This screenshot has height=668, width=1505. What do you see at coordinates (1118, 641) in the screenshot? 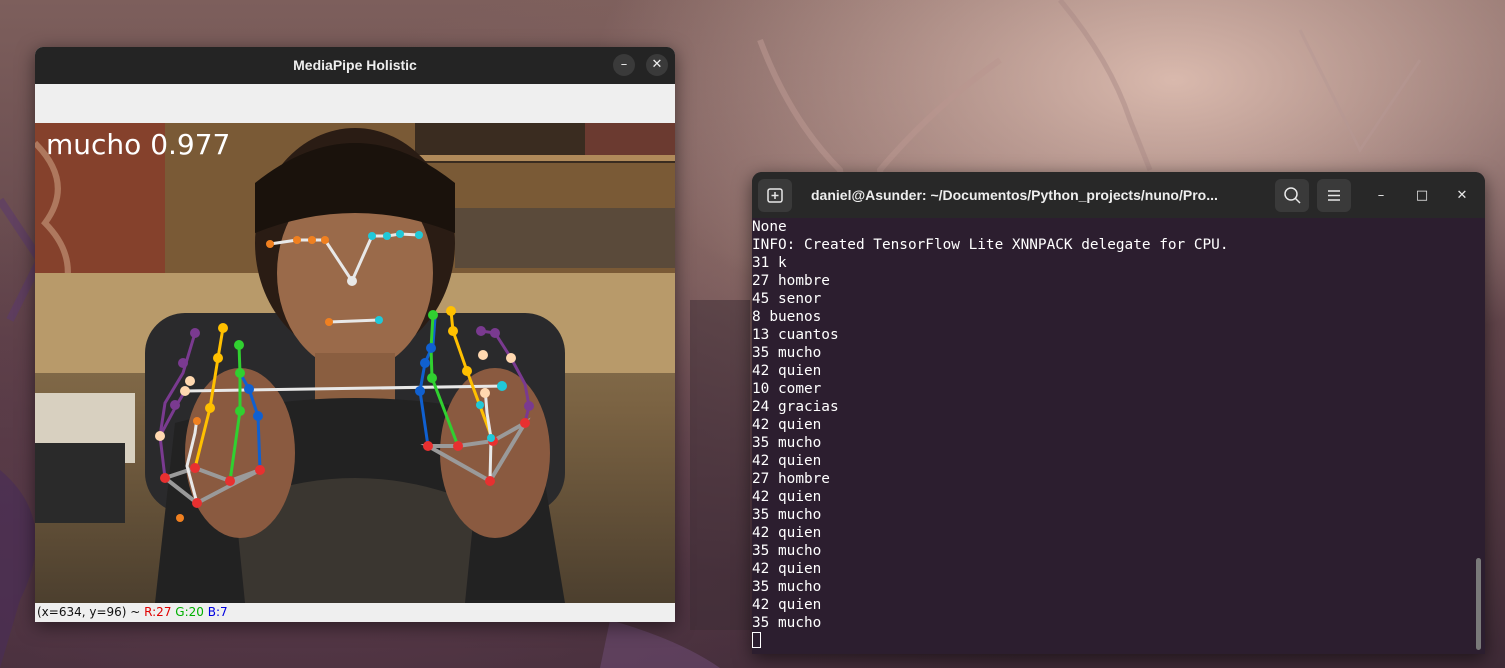
I see `terminal-prompt-line` at bounding box center [1118, 641].